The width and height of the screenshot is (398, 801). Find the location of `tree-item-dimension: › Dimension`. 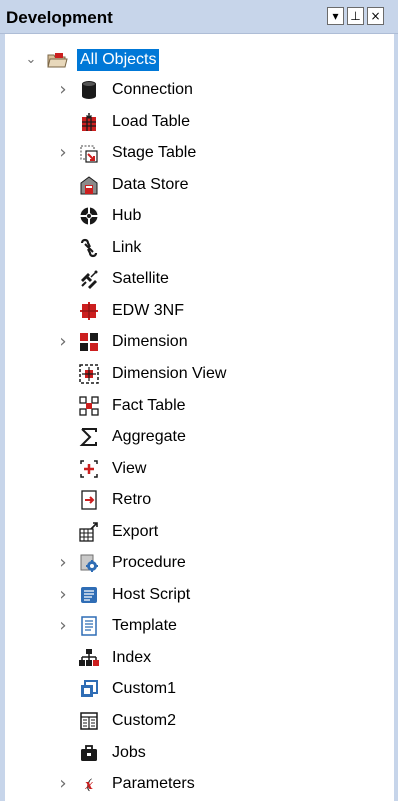

tree-item-dimension: › Dimension is located at coordinates (195, 342).